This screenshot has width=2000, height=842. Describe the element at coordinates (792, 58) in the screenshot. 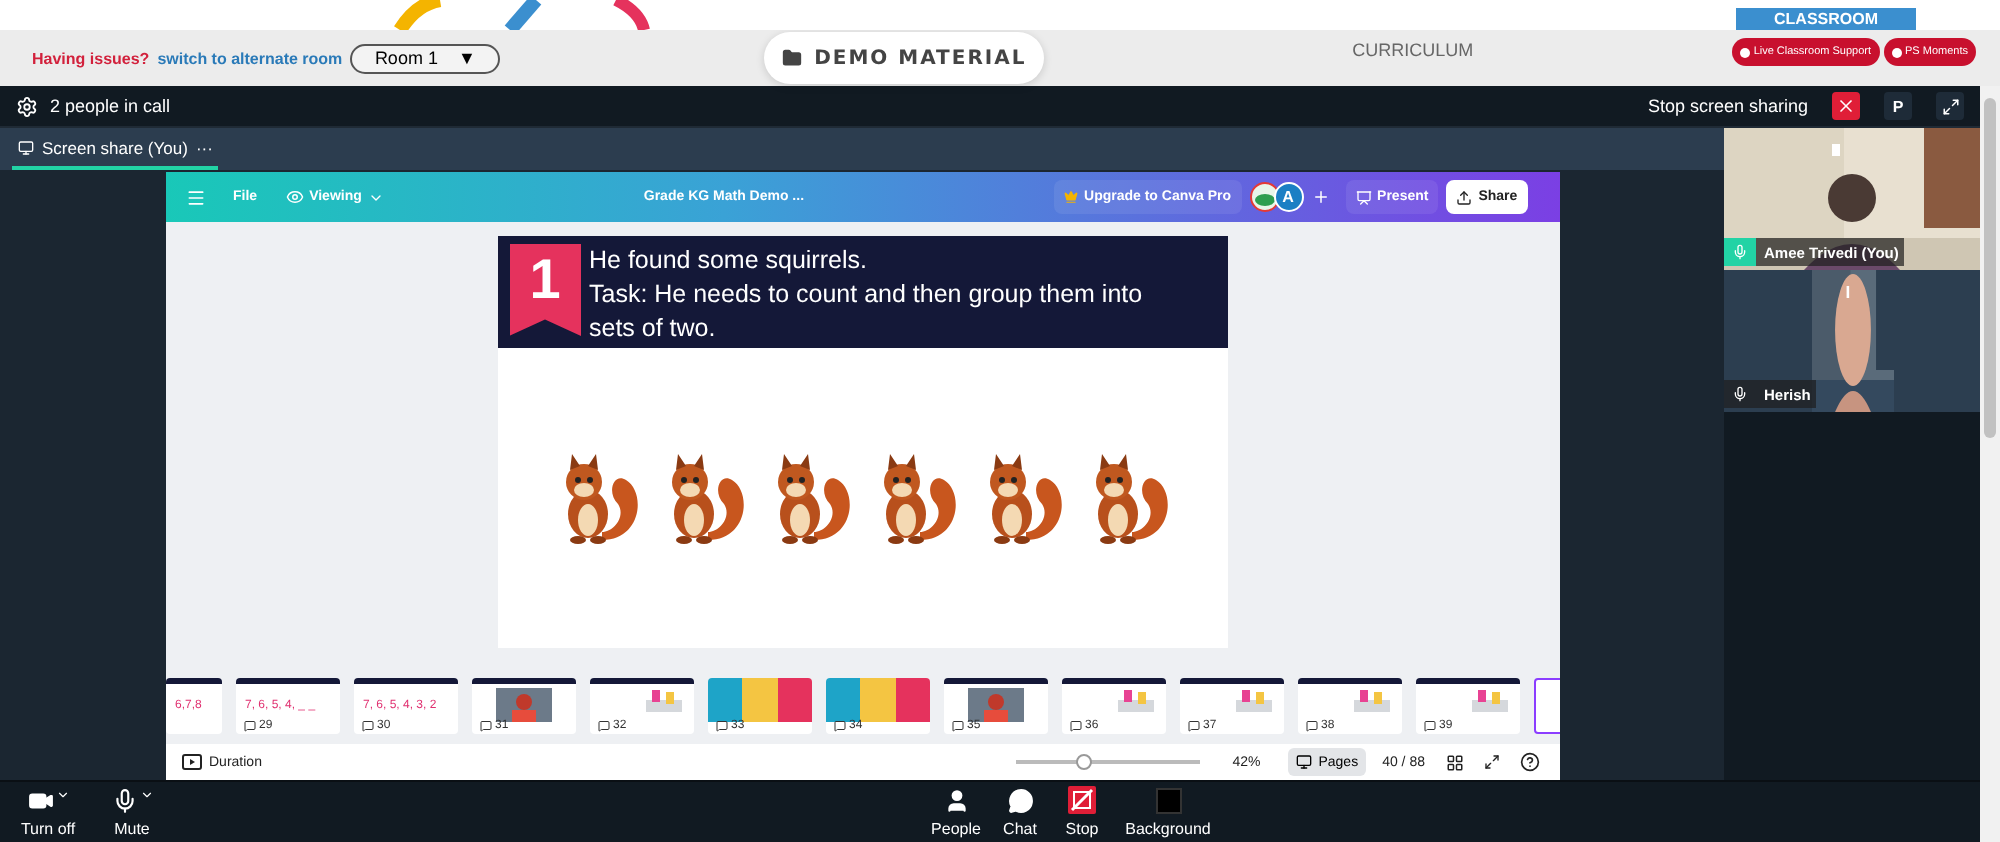

I see `folder-icon` at that location.